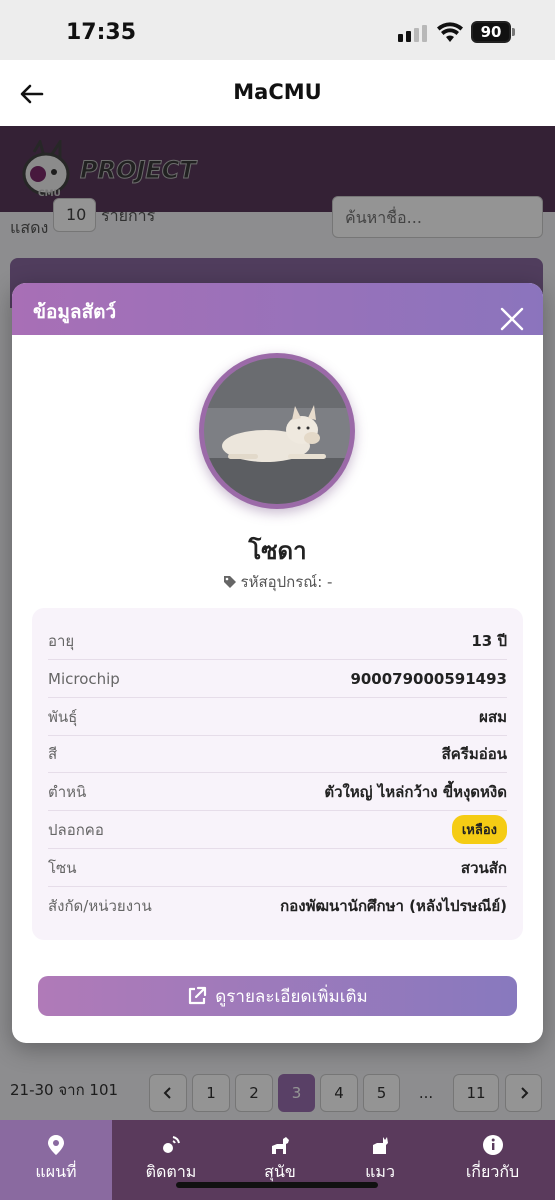  What do you see at coordinates (56, 1145) in the screenshot?
I see `map-pin-icon` at bounding box center [56, 1145].